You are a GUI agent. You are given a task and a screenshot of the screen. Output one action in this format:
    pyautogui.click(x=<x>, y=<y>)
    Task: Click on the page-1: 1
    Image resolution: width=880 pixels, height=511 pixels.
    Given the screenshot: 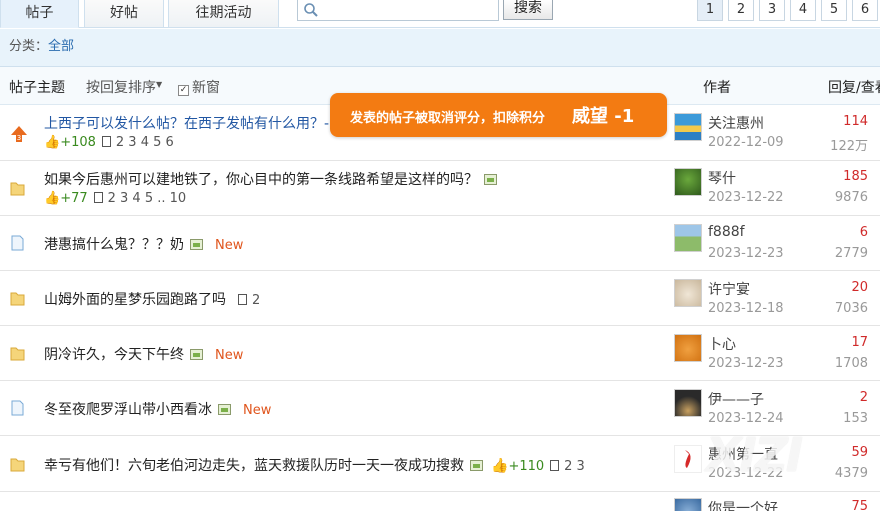 What is the action you would take?
    pyautogui.click(x=710, y=10)
    